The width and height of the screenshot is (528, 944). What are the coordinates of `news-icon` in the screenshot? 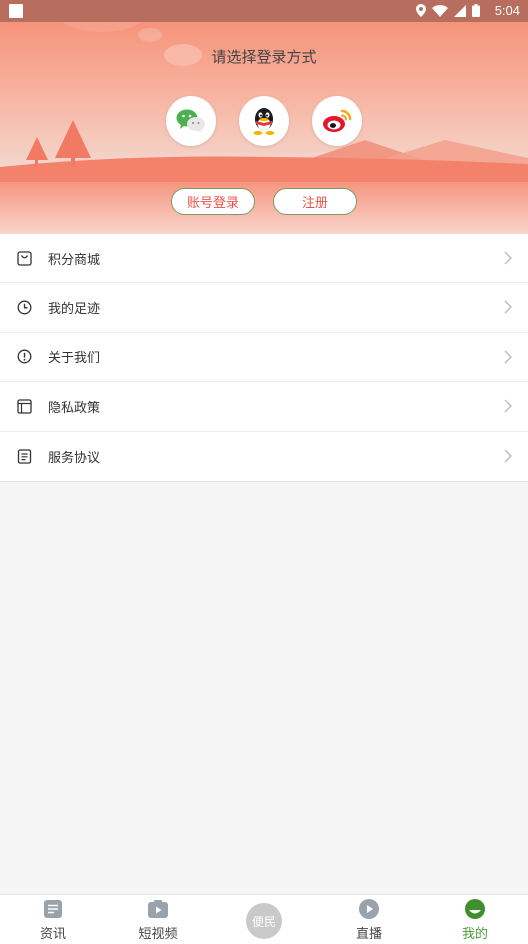 It's located at (53, 909).